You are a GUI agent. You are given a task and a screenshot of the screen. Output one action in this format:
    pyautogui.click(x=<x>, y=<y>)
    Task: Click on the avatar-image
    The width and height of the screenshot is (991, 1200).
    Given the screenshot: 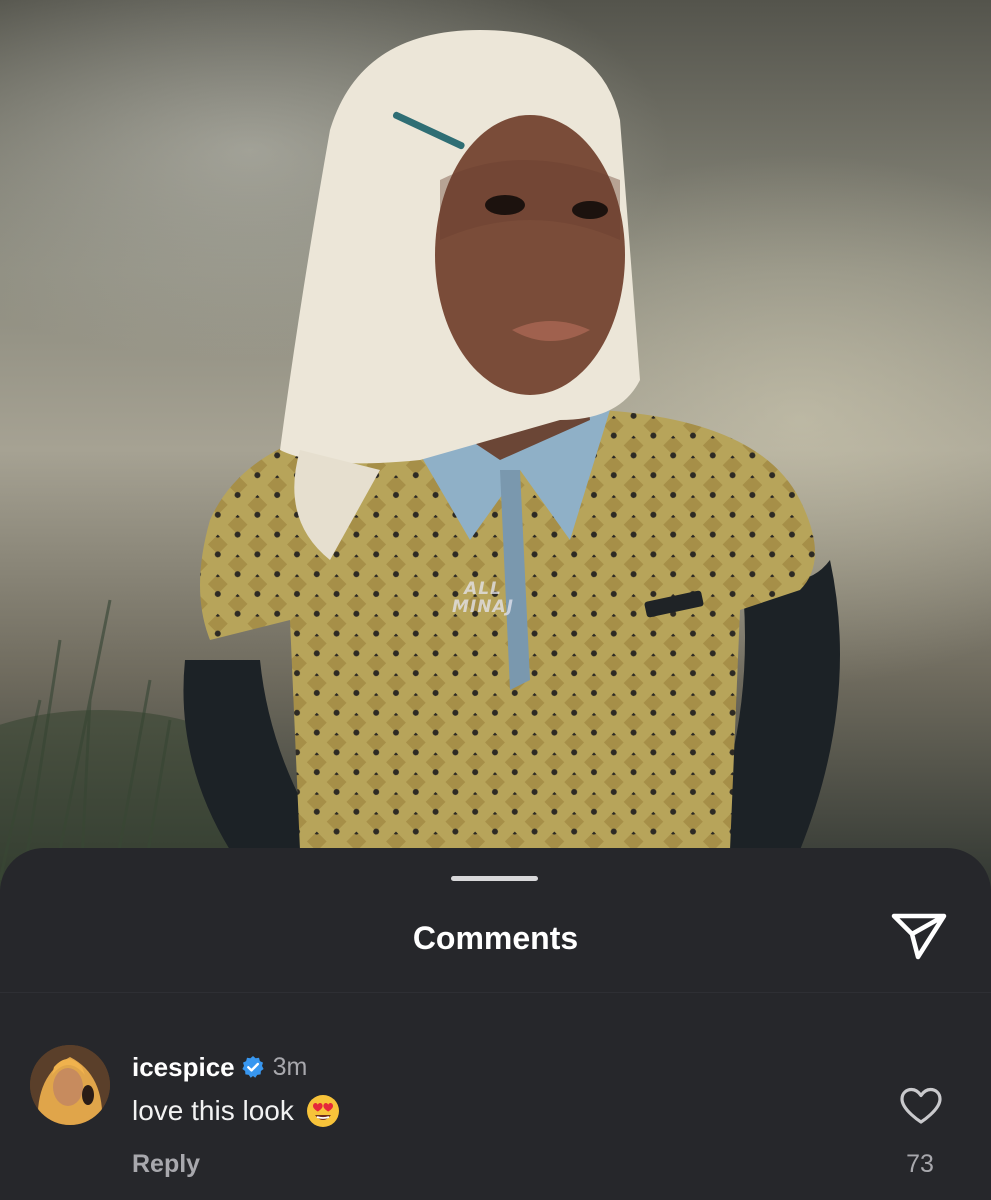 What is the action you would take?
    pyautogui.click(x=70, y=1085)
    